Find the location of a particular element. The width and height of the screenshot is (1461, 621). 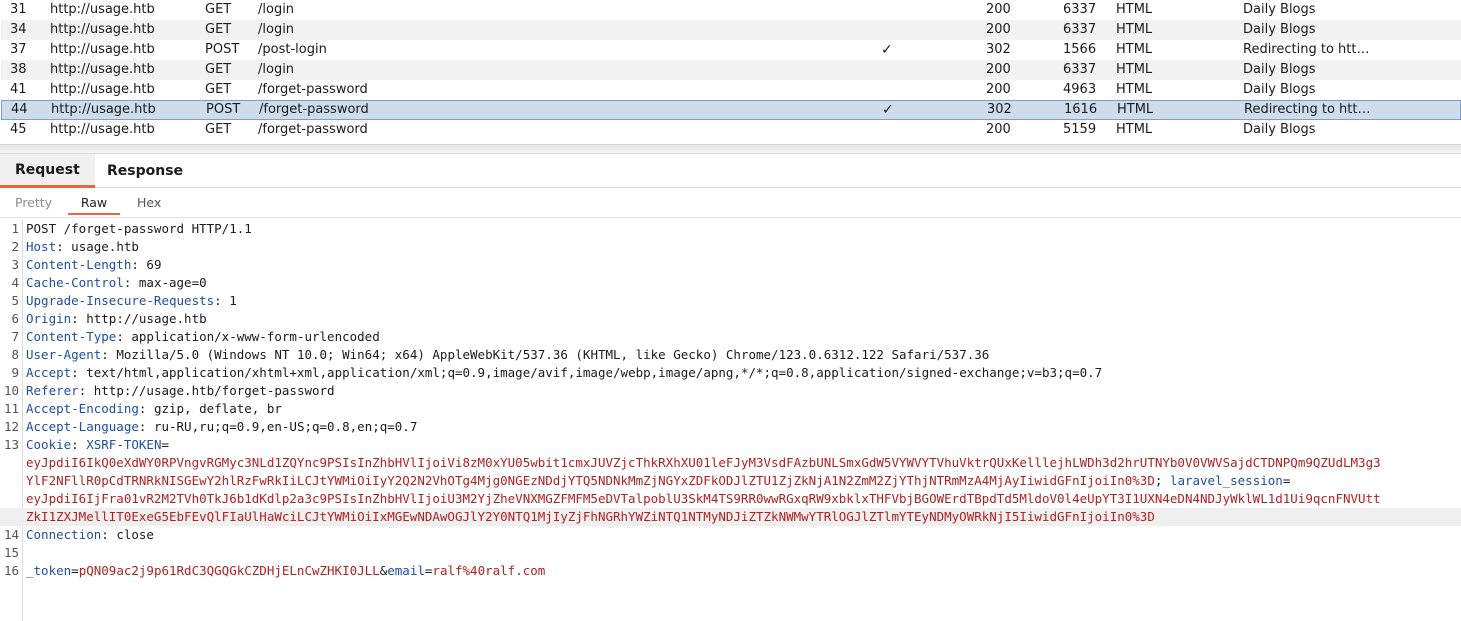

header-value: http://usage.htb is located at coordinates (146, 318).